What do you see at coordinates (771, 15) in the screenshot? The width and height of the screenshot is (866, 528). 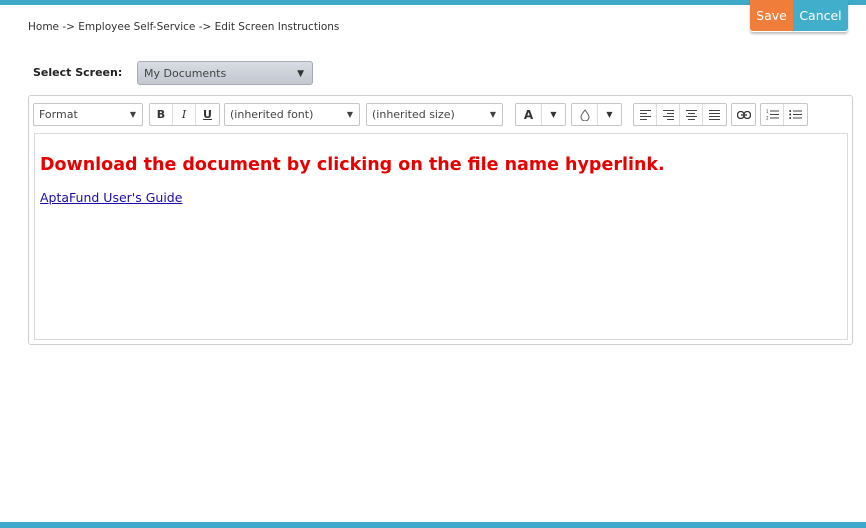 I see `save-button: Save` at bounding box center [771, 15].